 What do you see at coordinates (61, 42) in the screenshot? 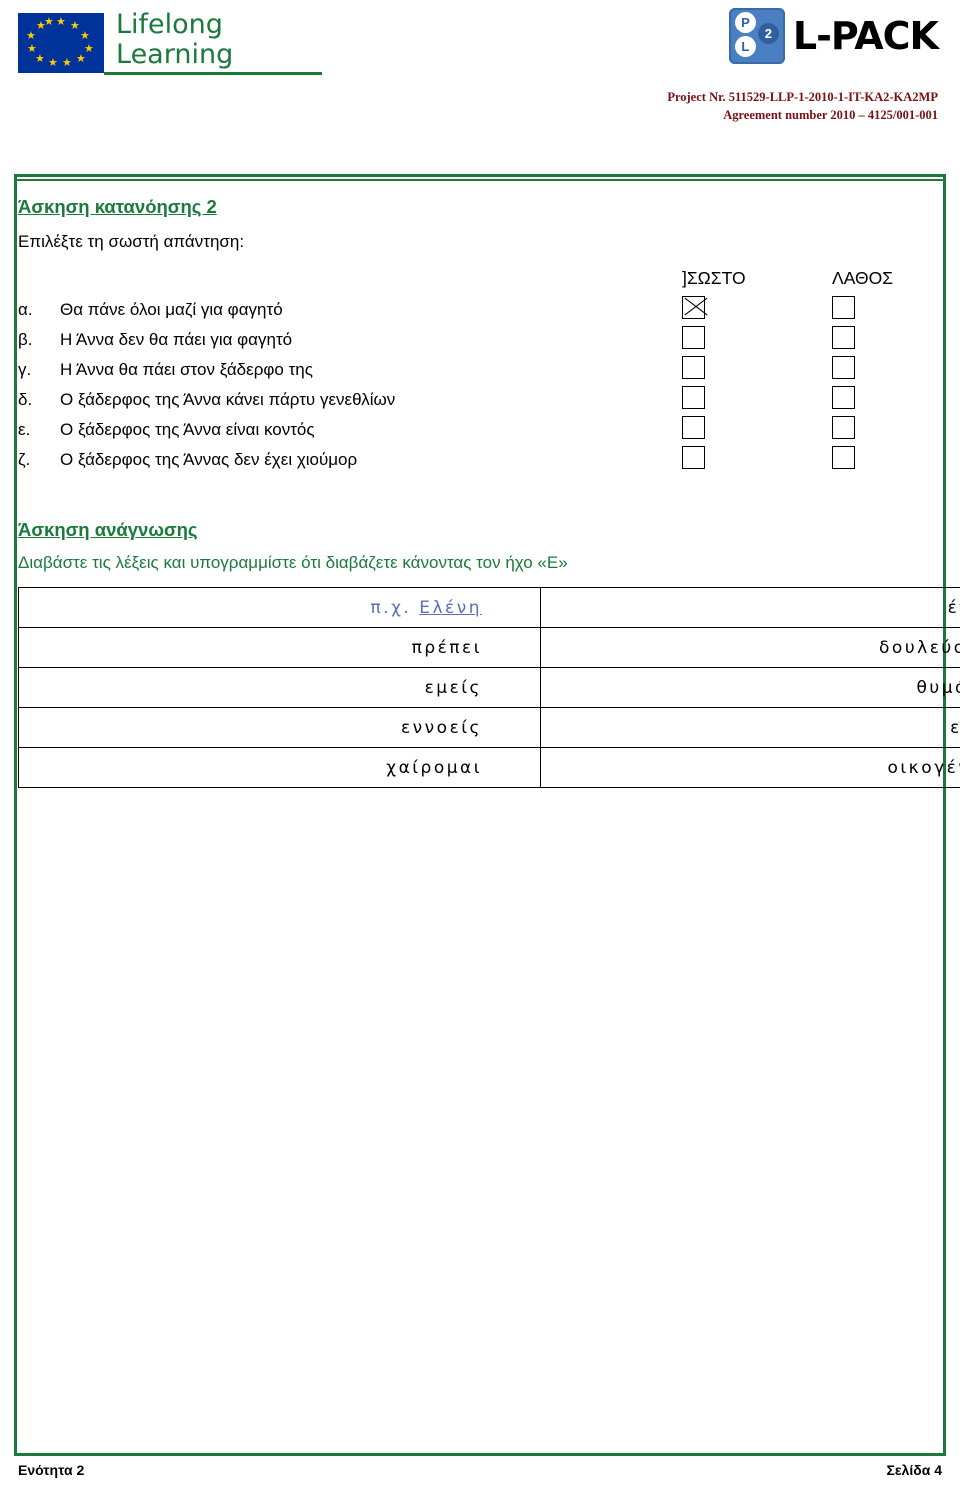
I see `eu-flag-icon: ★ ★ ★ ★ ★ ★ ★ ★ ★ ★ ★ ★` at bounding box center [61, 42].